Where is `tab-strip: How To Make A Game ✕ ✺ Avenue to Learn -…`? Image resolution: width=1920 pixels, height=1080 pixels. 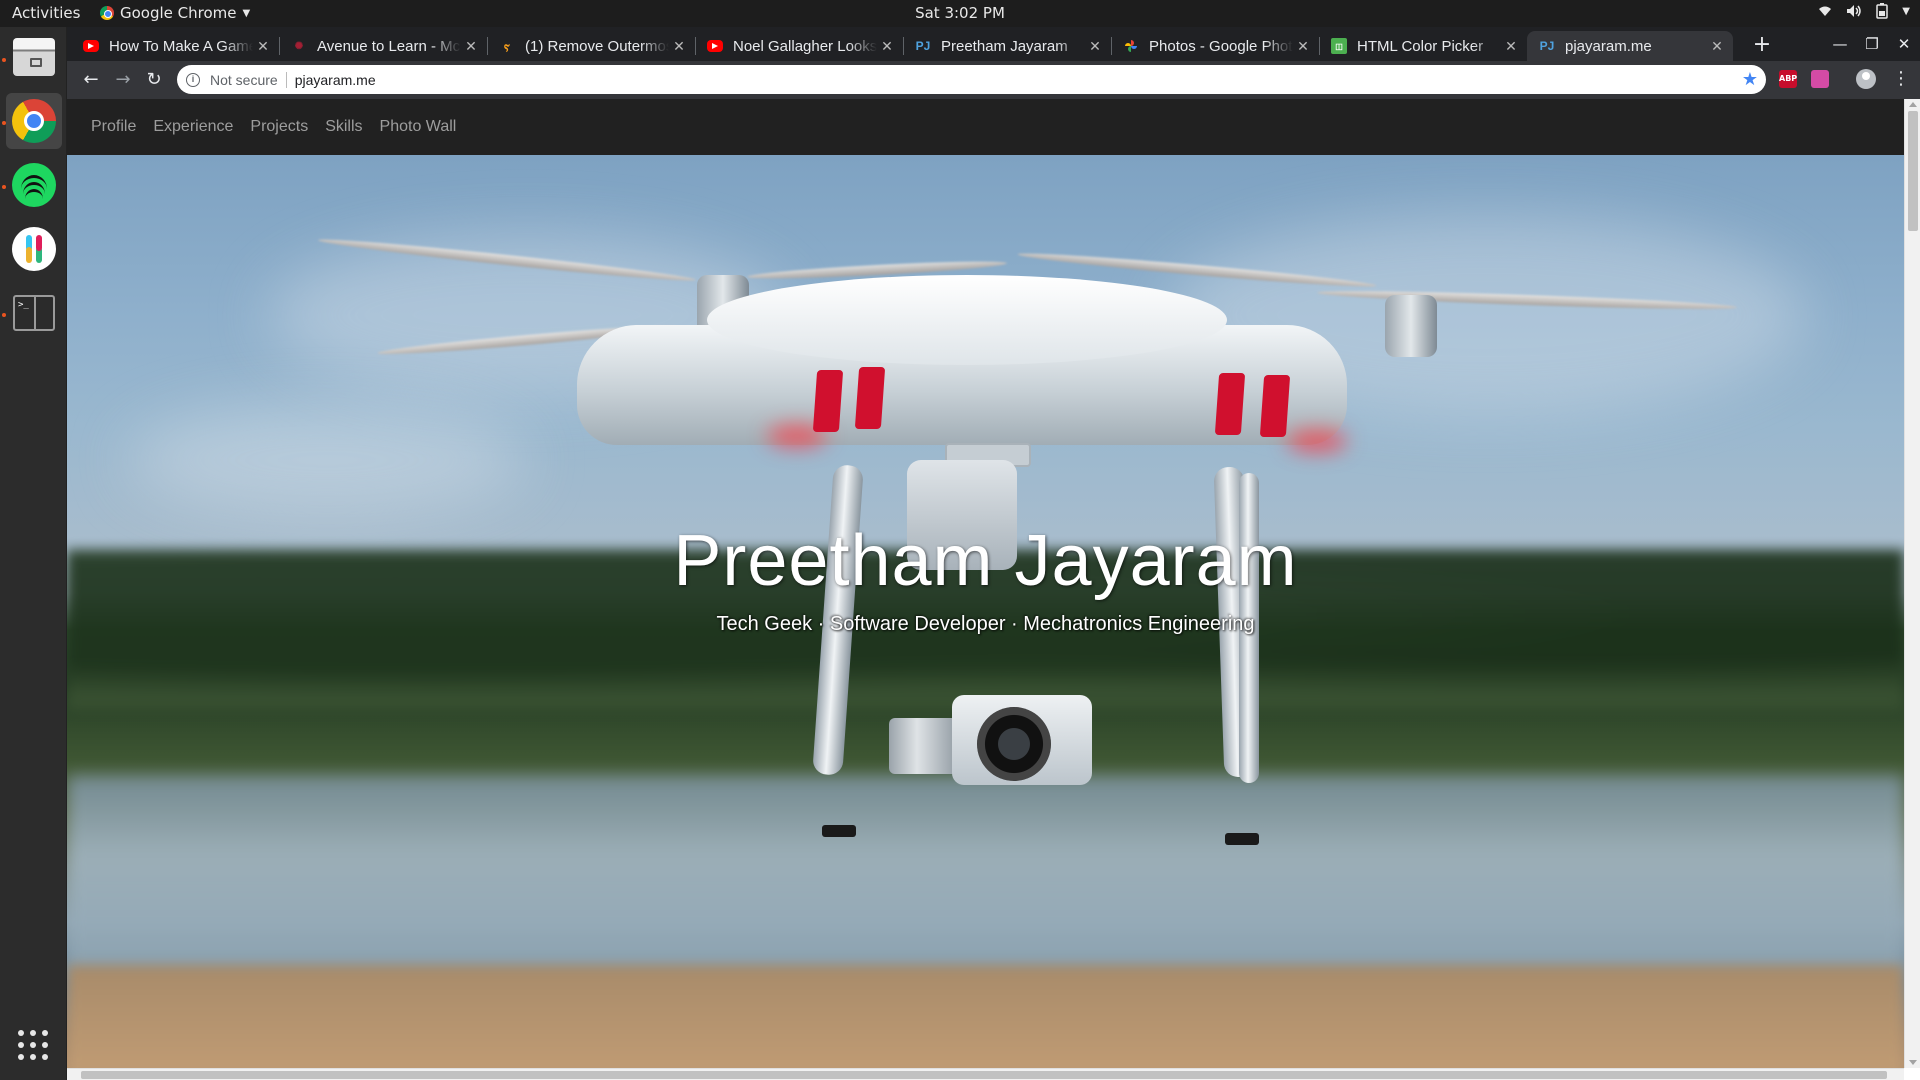
tab-strip: How To Make A Game ✕ ✺ Avenue to Learn -… is located at coordinates (993, 44).